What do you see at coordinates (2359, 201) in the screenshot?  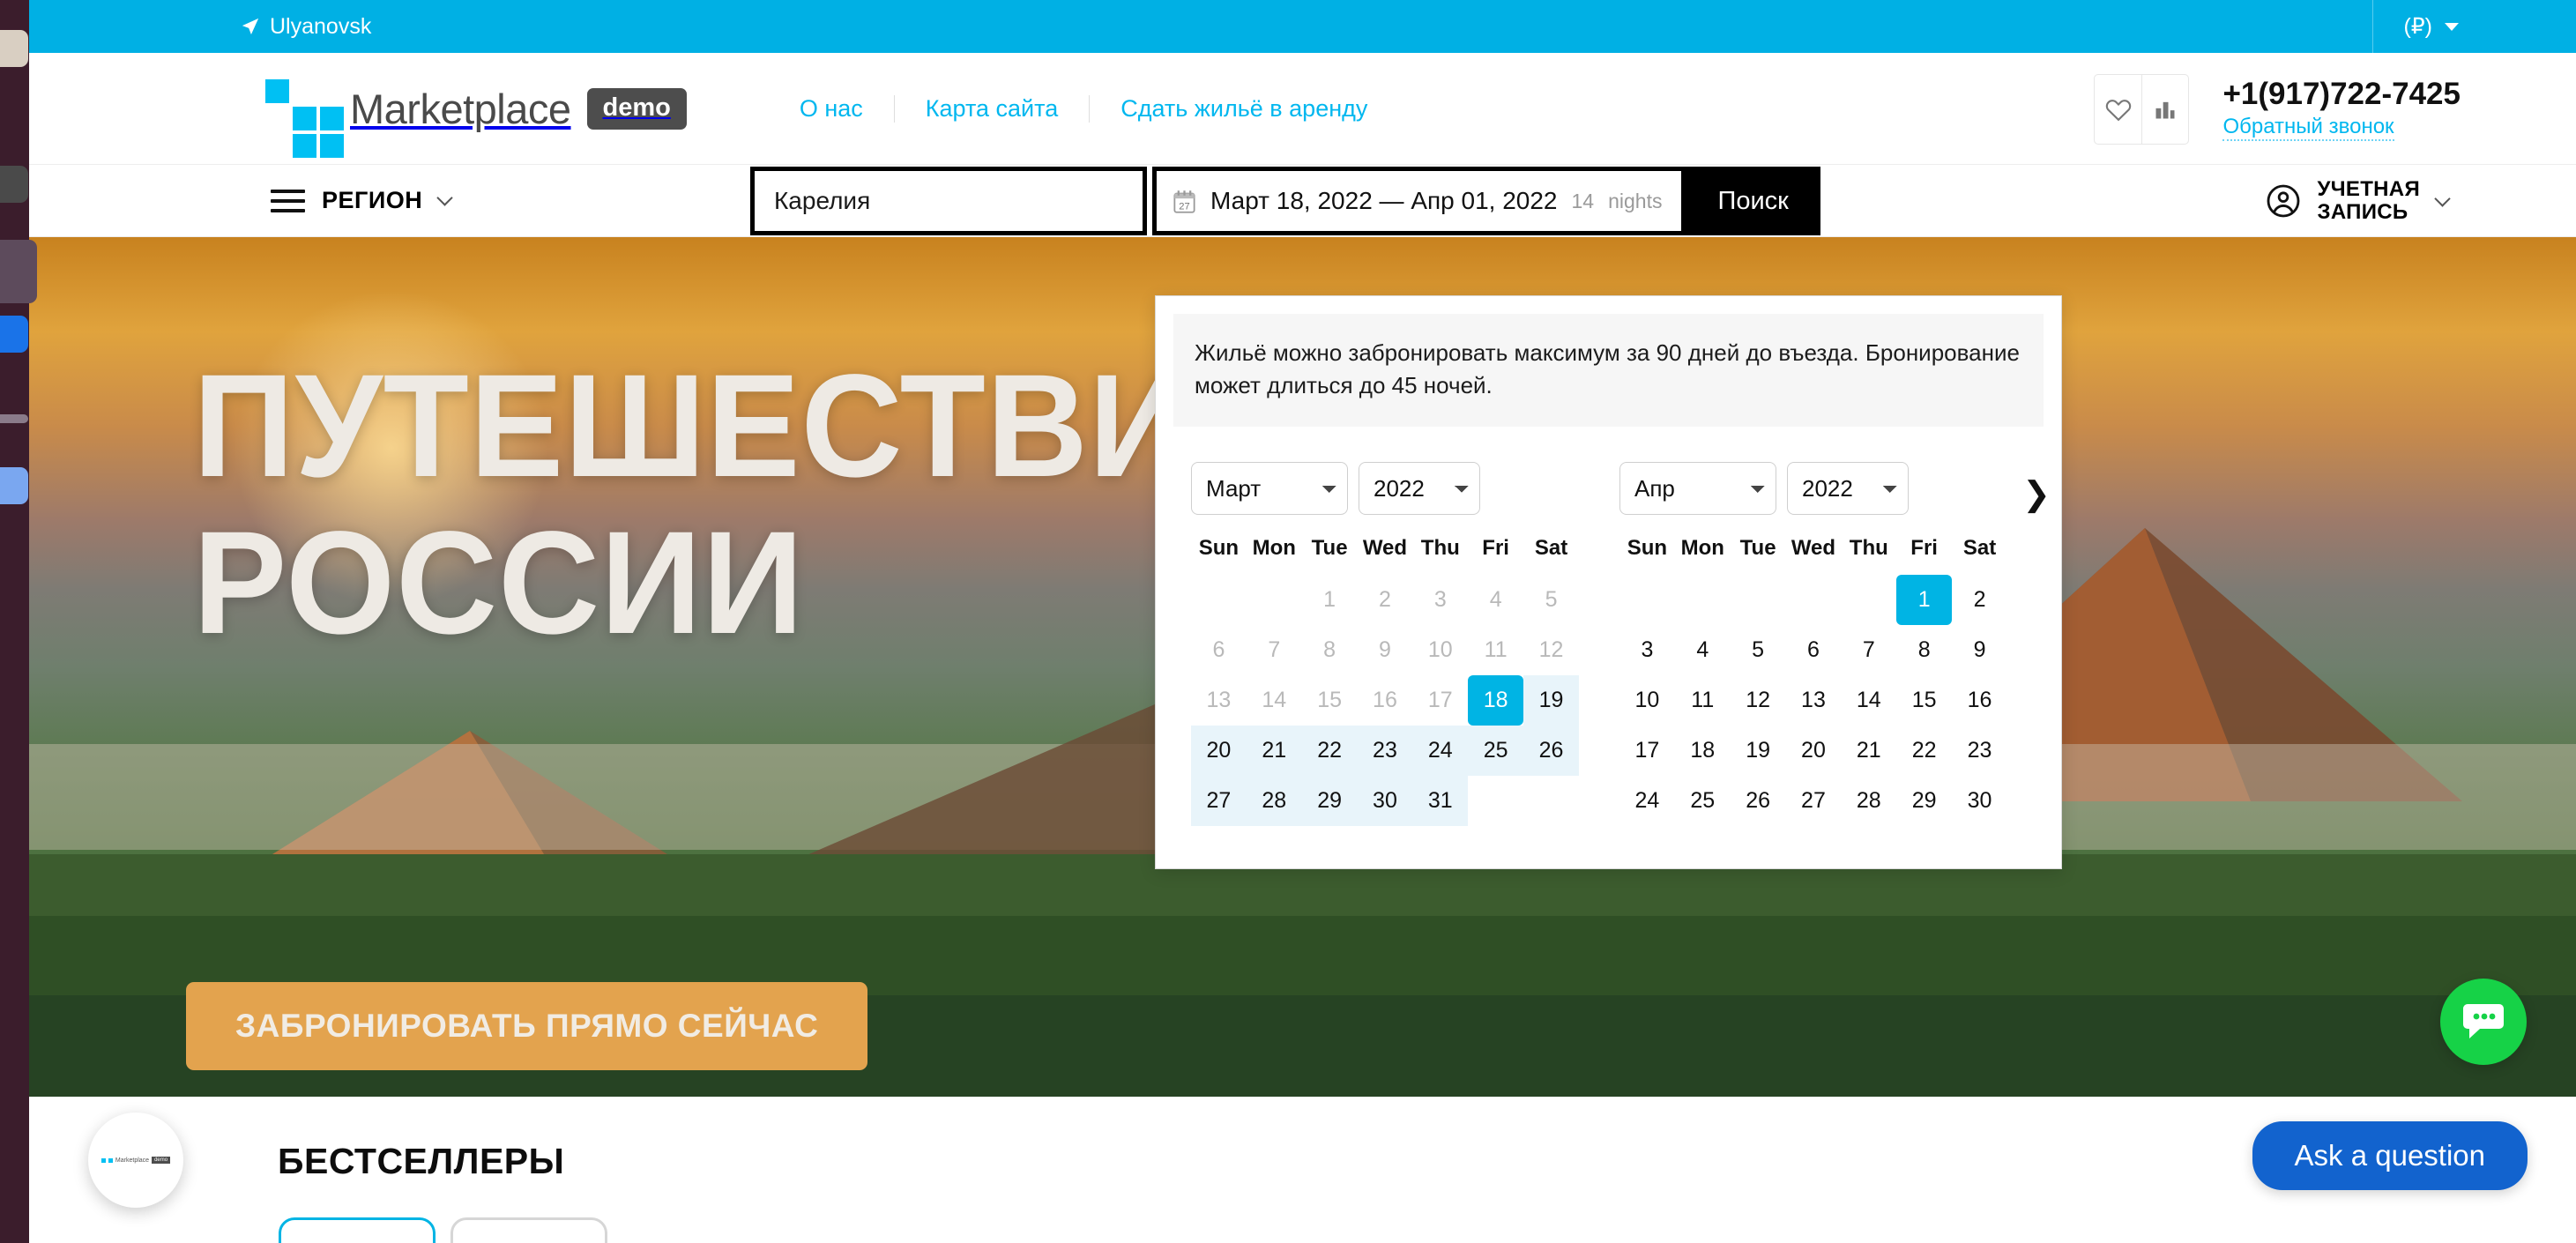 I see `account-menu: УЧЕТНАЯ ЗАПИСЬ` at bounding box center [2359, 201].